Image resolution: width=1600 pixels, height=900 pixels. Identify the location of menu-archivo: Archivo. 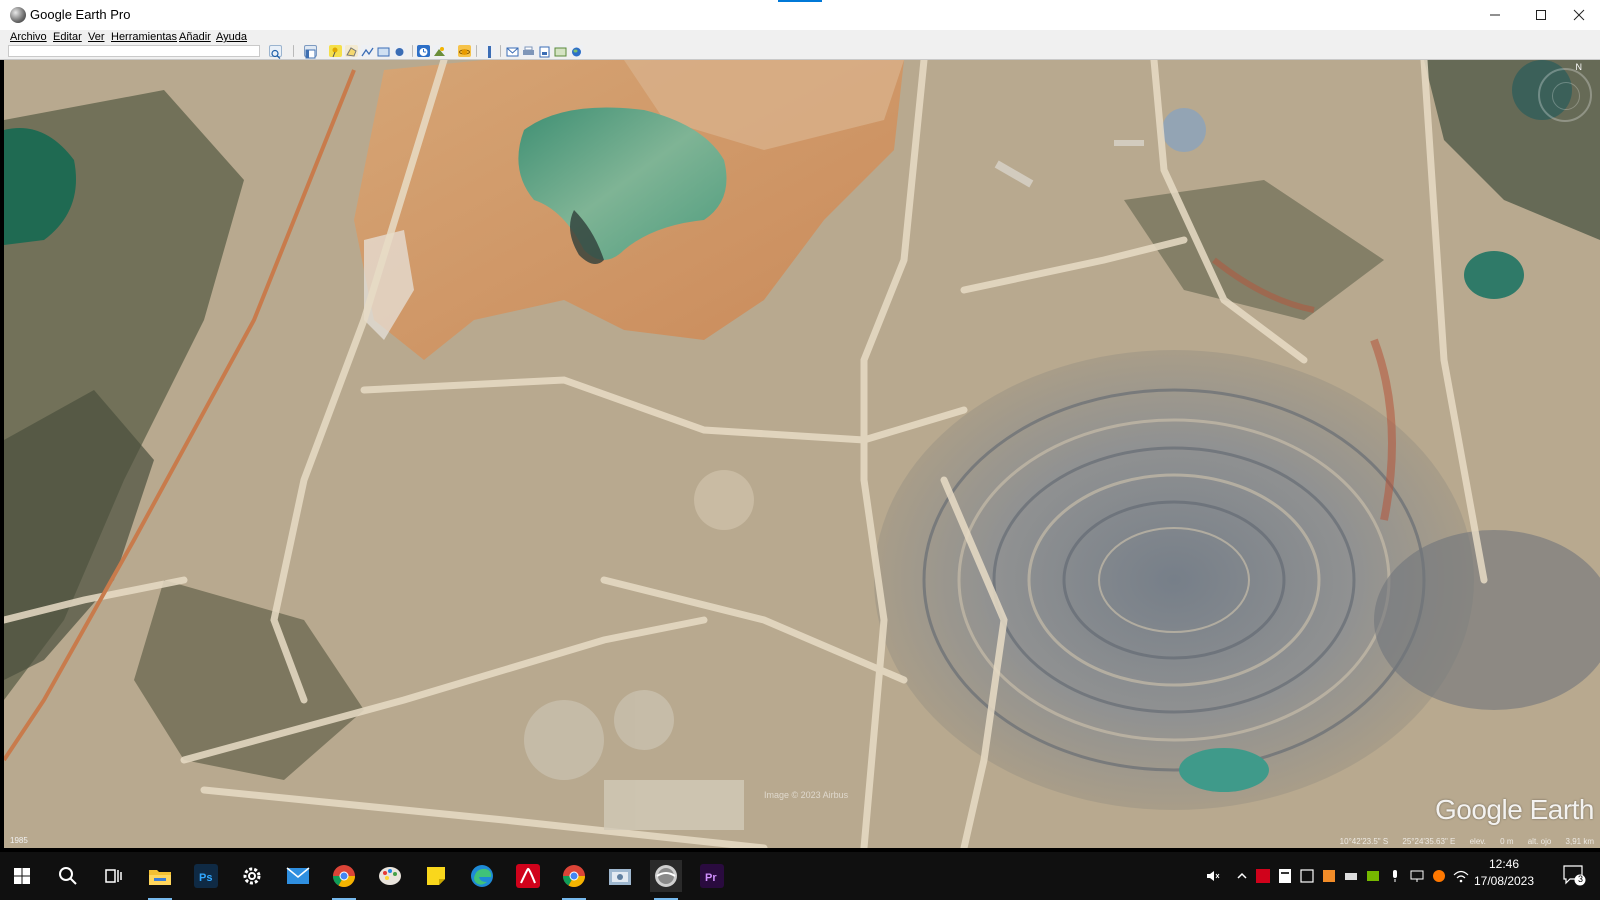
(28, 37).